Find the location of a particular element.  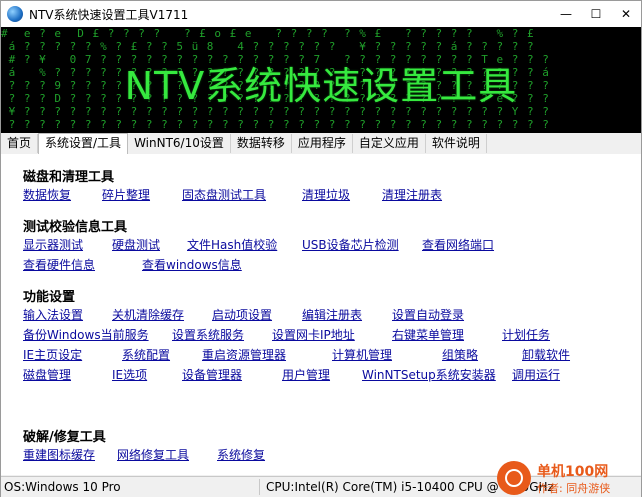

link-nic-ip: 设置网卡IP地址 is located at coordinates (313, 334).